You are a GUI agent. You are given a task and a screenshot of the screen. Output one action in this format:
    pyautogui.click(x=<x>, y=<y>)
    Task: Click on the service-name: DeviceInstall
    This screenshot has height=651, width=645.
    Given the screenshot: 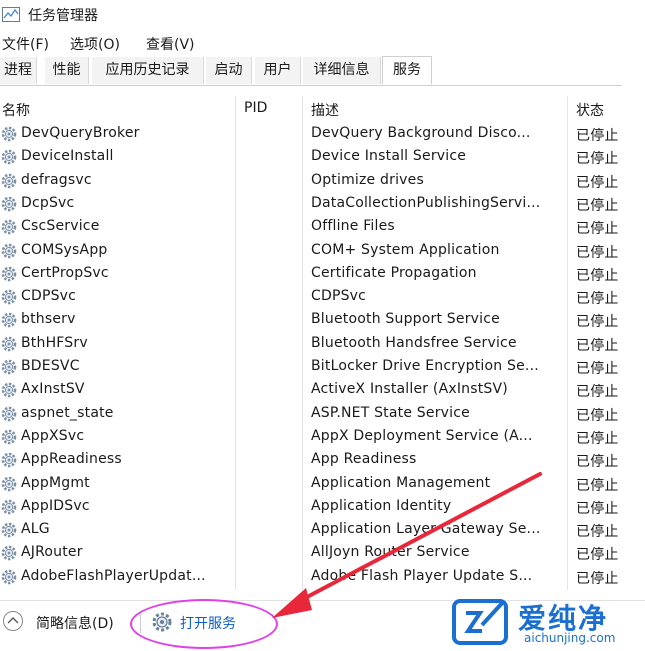 What is the action you would take?
    pyautogui.click(x=67, y=156)
    